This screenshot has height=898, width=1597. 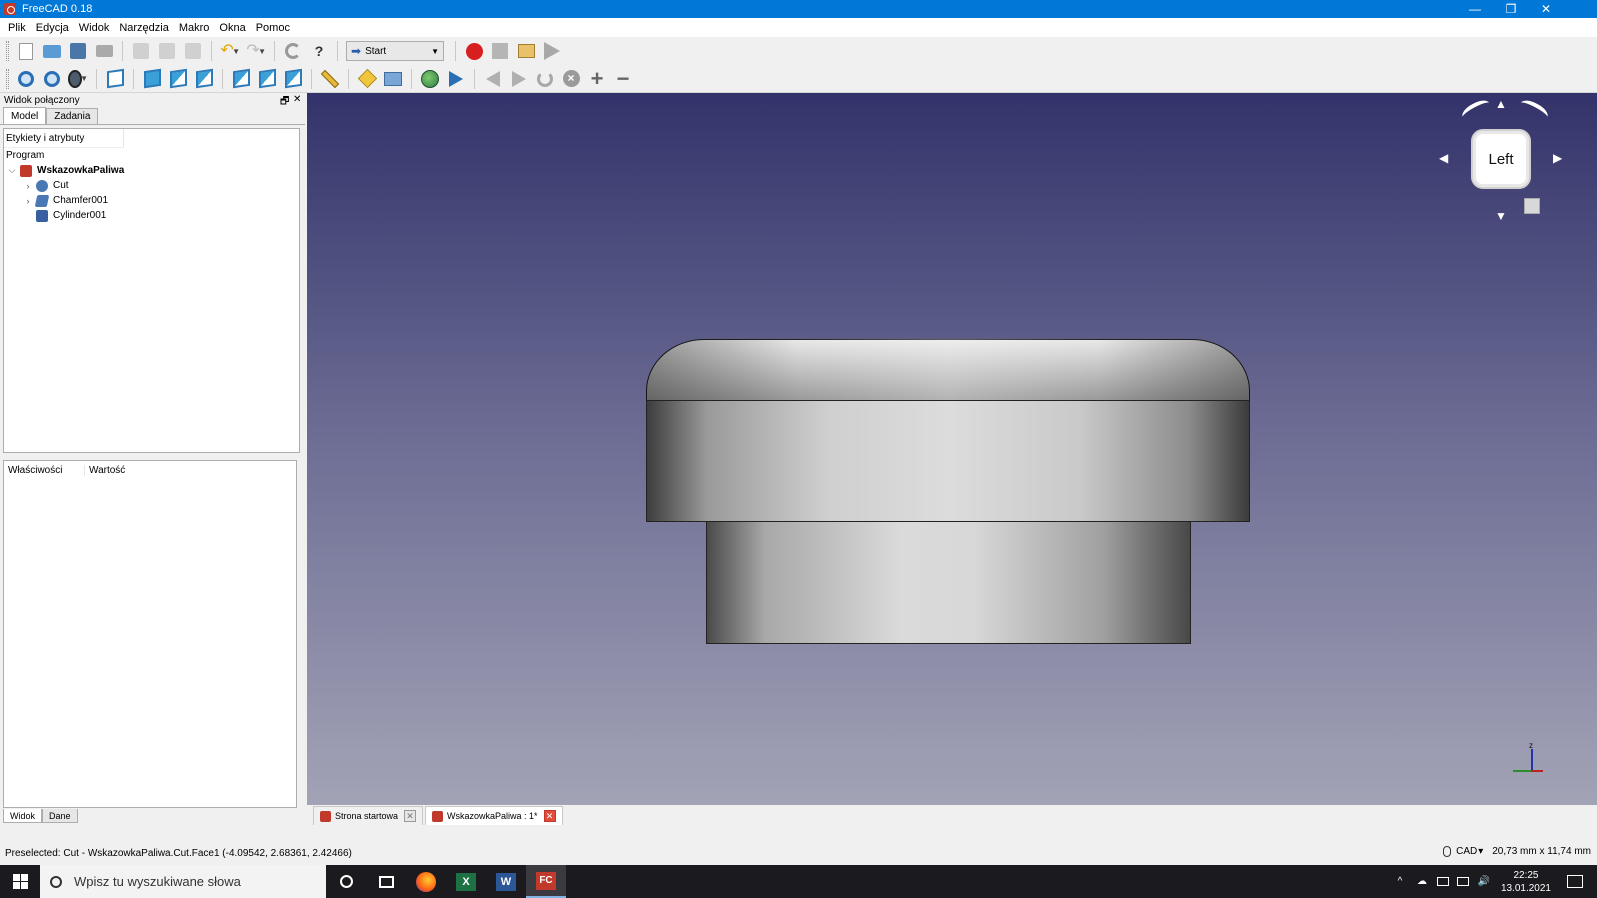 I want to click on view-bottom-button, so click(x=267, y=78).